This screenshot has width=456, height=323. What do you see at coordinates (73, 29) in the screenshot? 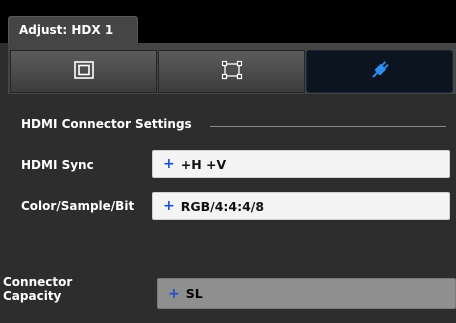
I see `tab-adjust-hdx1: Adjust: HDX 1` at bounding box center [73, 29].